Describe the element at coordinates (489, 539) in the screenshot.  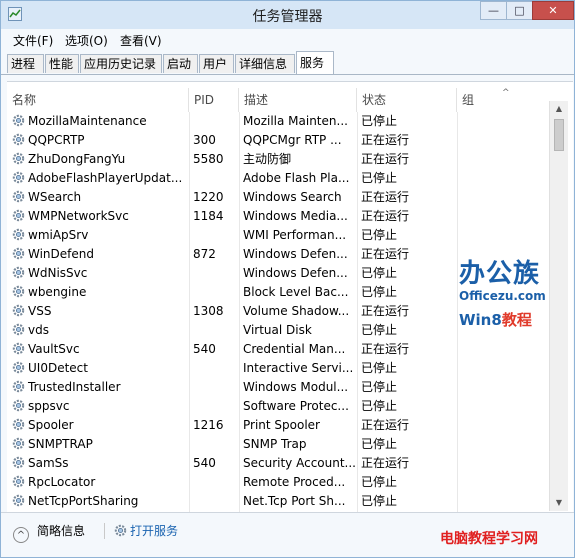
I see `footer-brand-watermark: 电脑教程学习网` at that location.